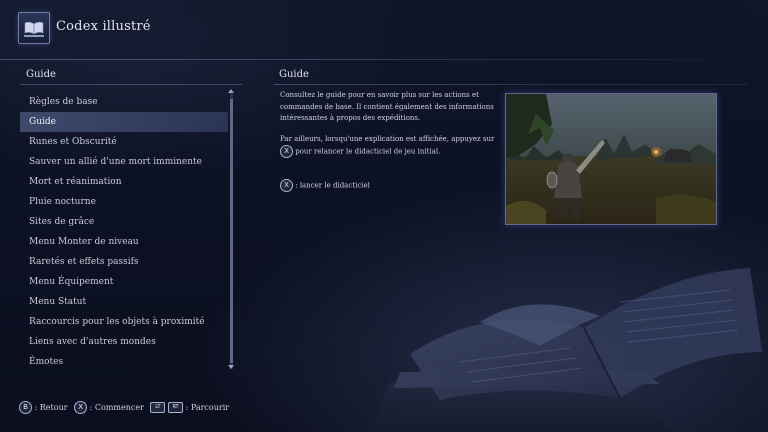  I want to click on browse-prompt: LT RT : Parcourir, so click(189, 407).